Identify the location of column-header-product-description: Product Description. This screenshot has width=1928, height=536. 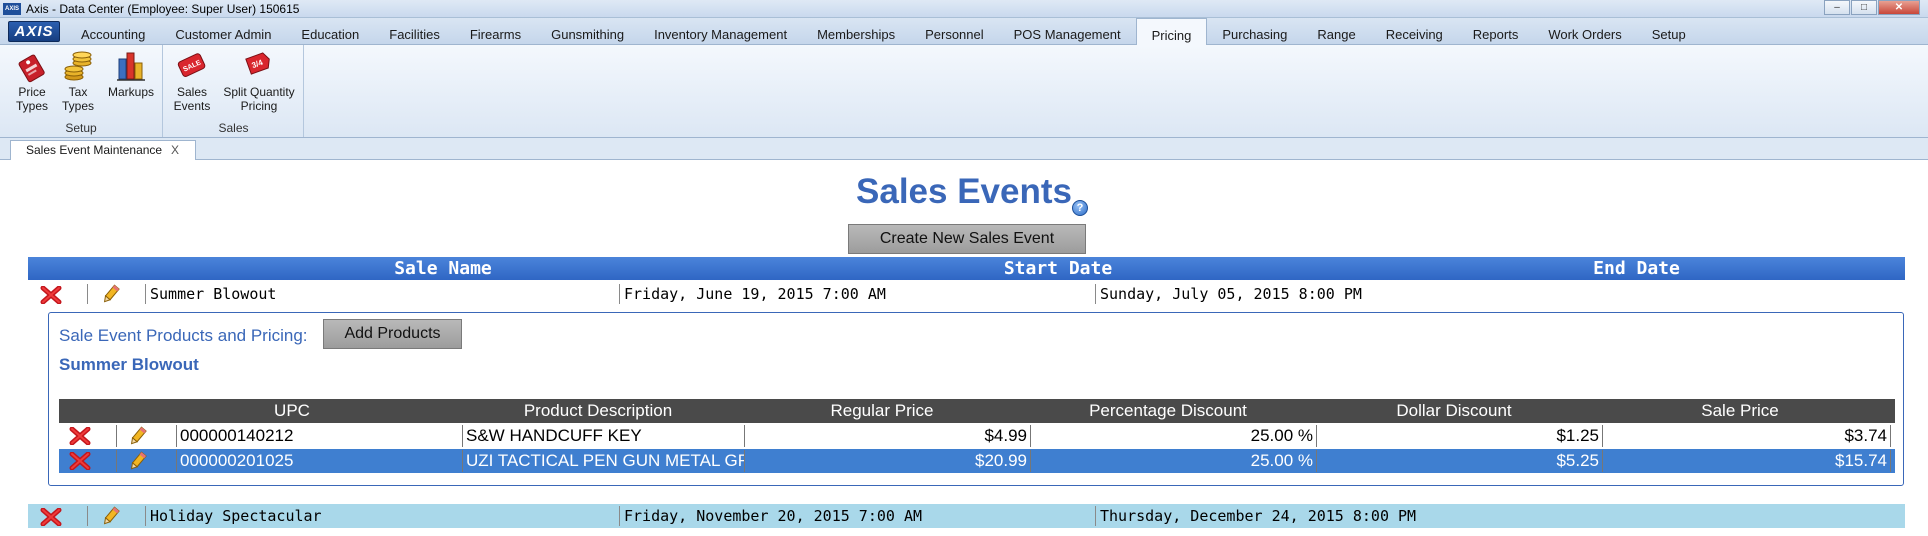
(598, 411).